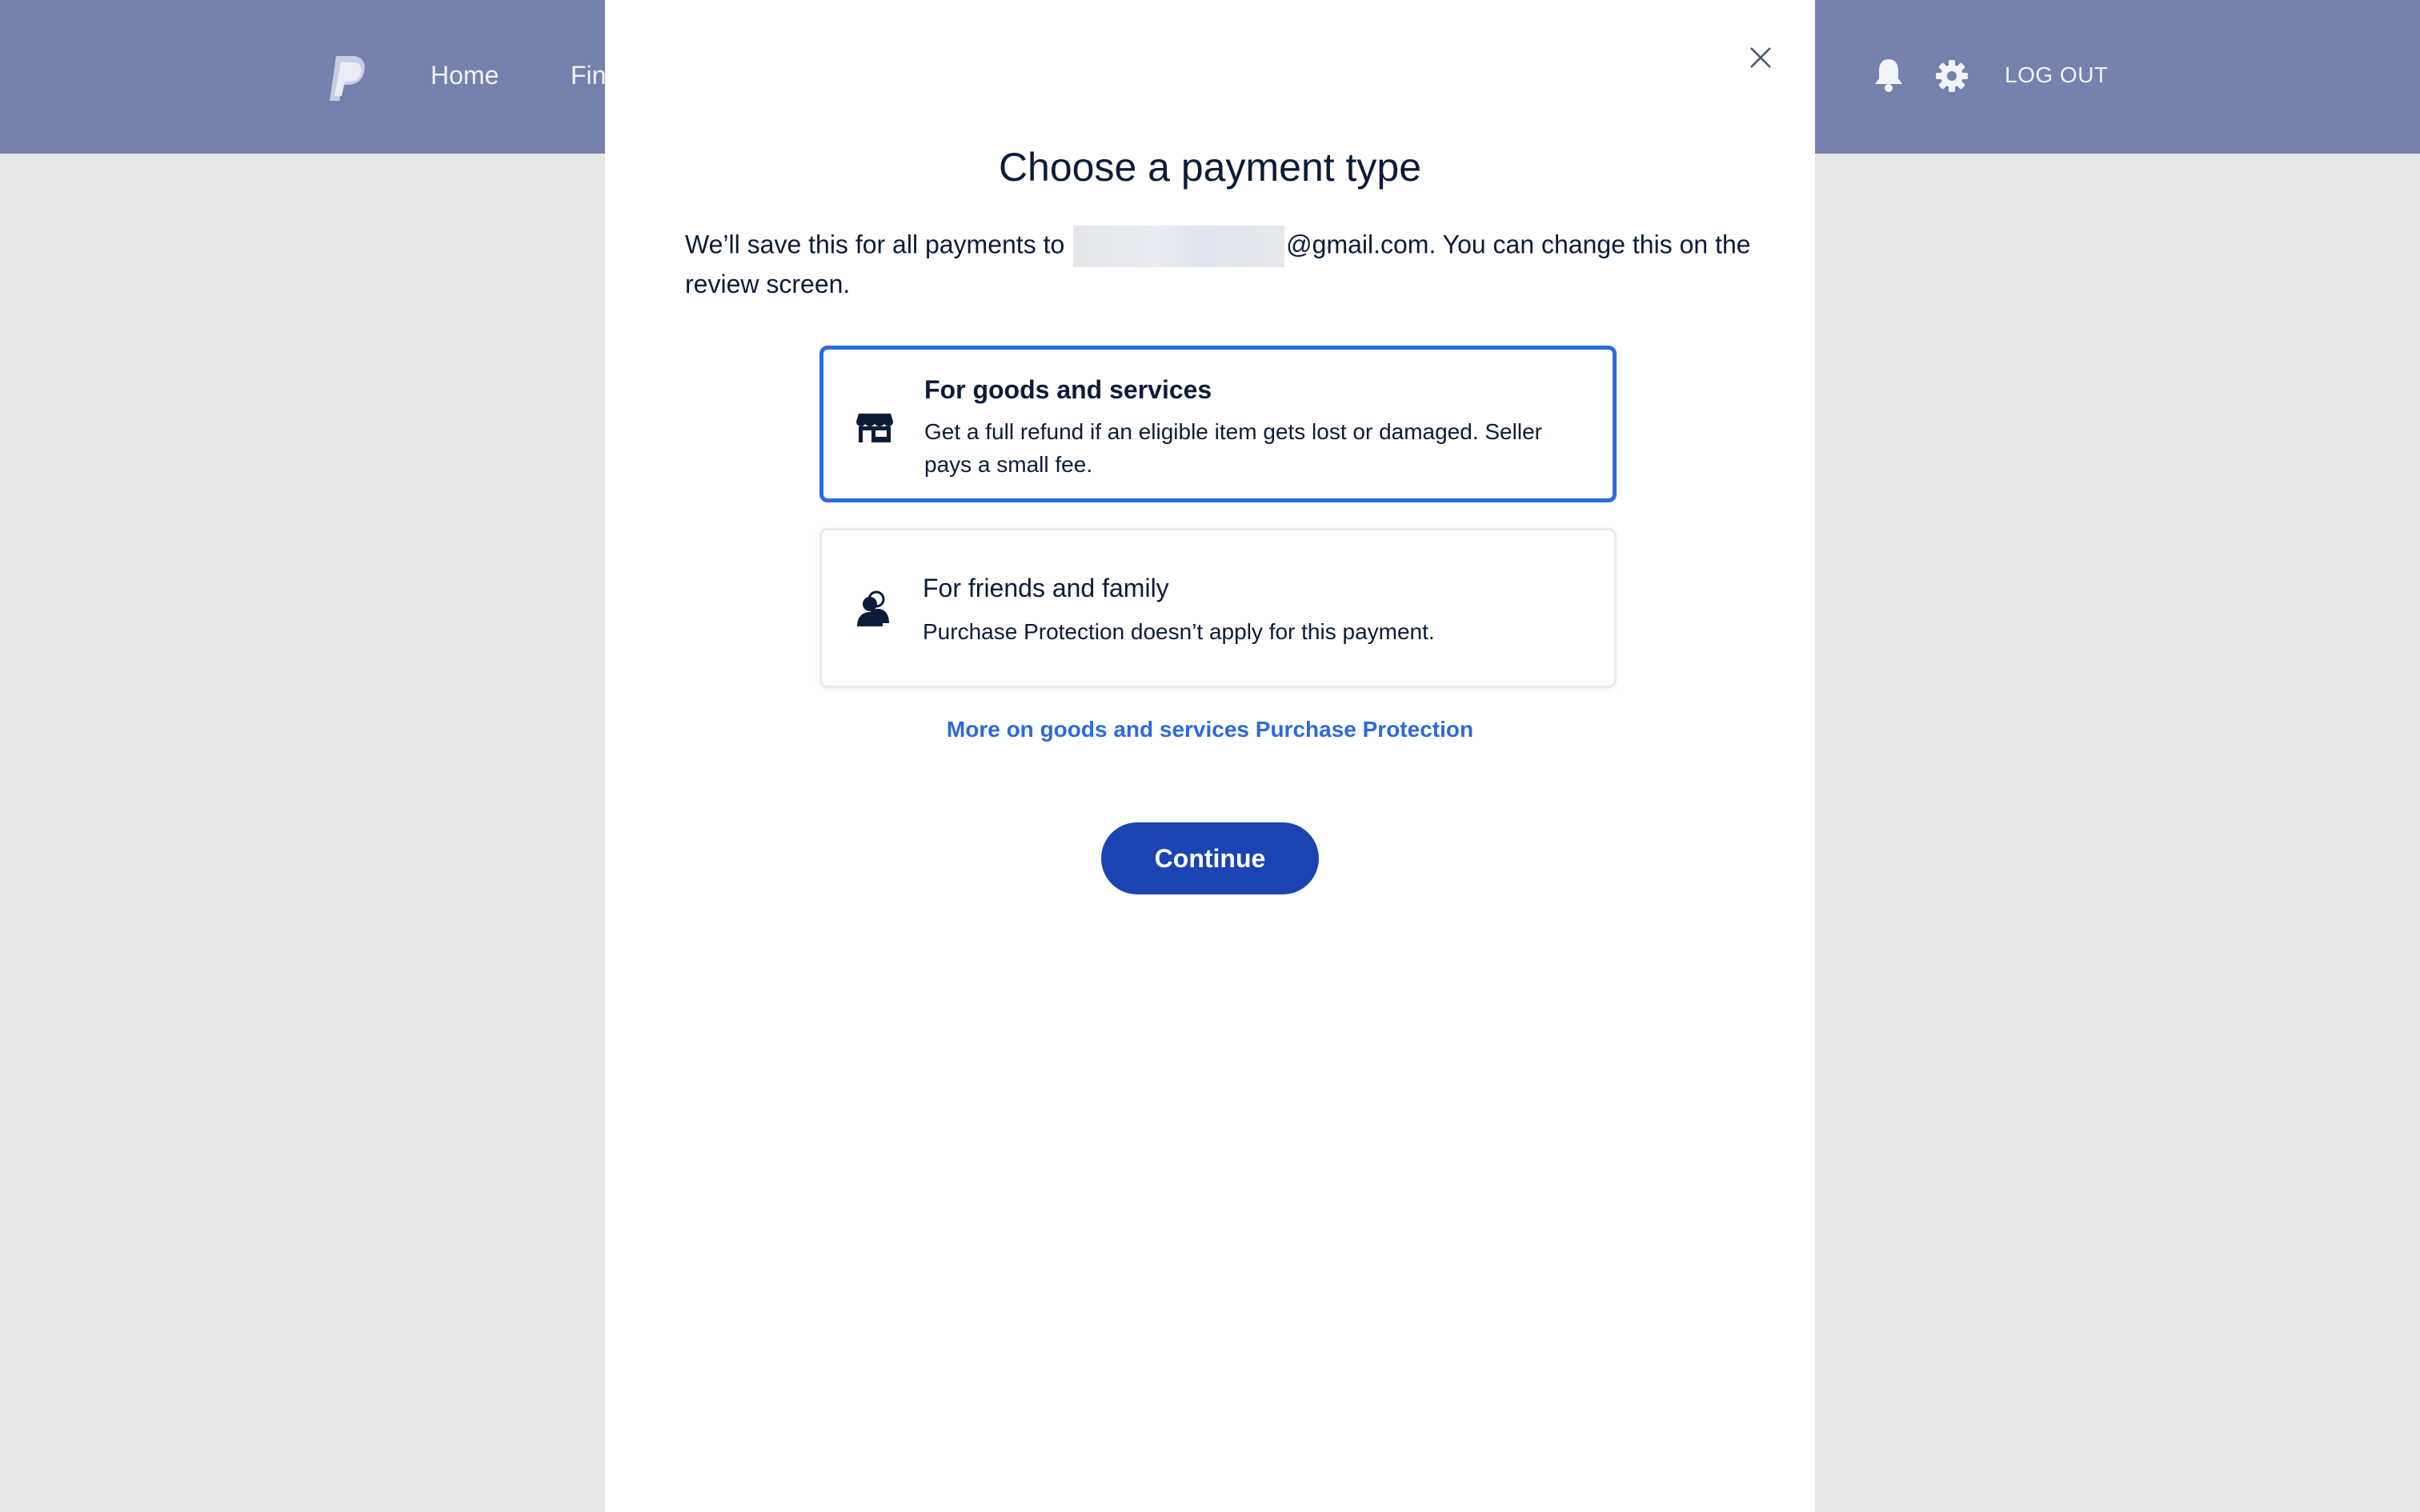 This screenshot has width=2420, height=1512. I want to click on close-icon, so click(1761, 58).